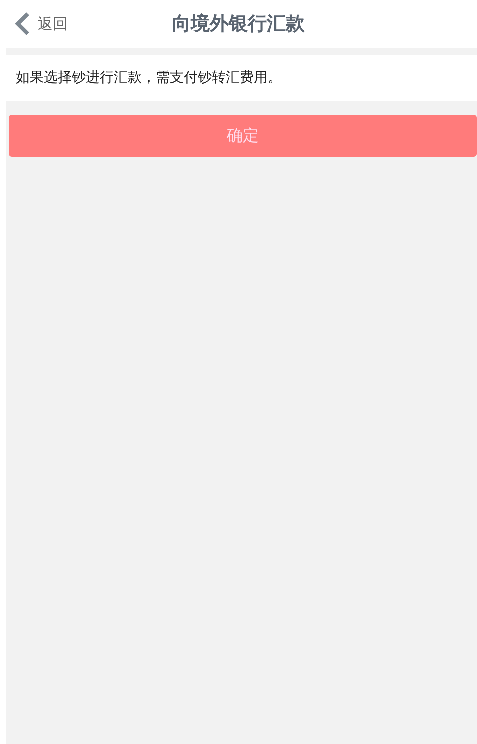  Describe the element at coordinates (41, 24) in the screenshot. I see `back-button: 返回` at that location.